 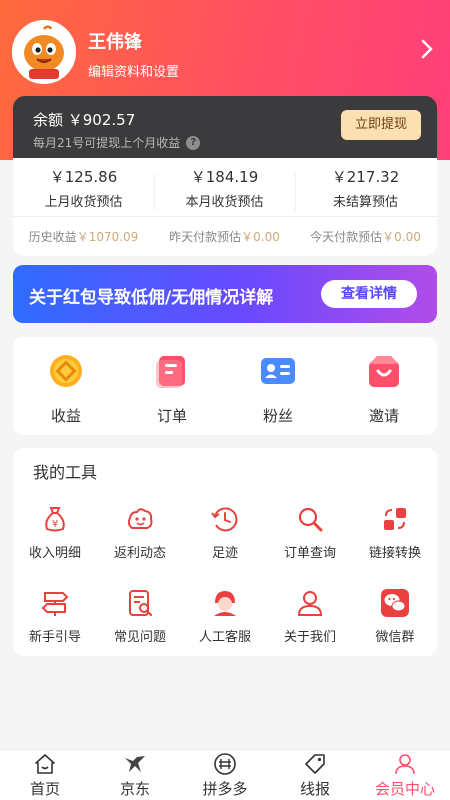 What do you see at coordinates (45, 764) in the screenshot?
I see `home-icon` at bounding box center [45, 764].